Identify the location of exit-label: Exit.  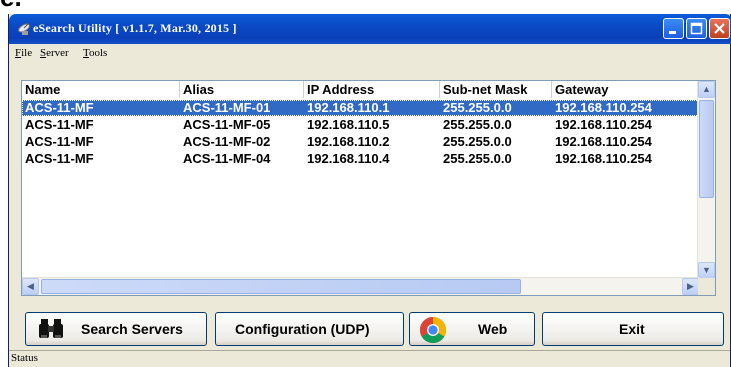
(632, 329).